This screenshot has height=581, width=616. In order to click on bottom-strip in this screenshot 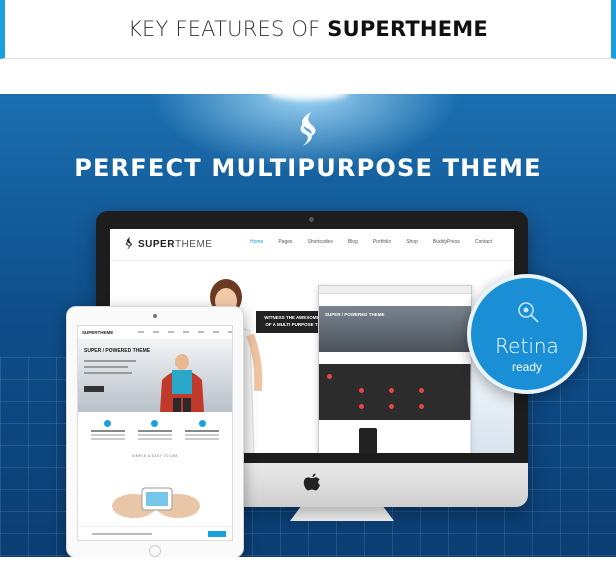, I will do `click(308, 569)`.